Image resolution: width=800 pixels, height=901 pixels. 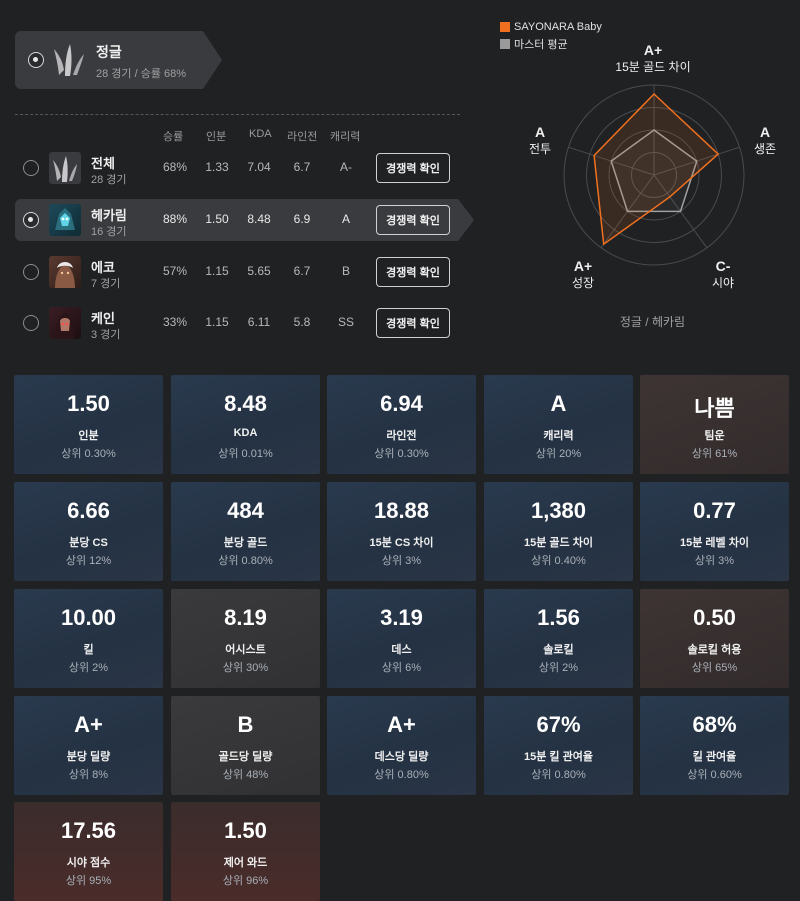 What do you see at coordinates (237, 168) in the screenshot?
I see `champion-row-all: 전체 28 경기 68% 1.33 7.04 6.7 A- 경쟁력 확인` at bounding box center [237, 168].